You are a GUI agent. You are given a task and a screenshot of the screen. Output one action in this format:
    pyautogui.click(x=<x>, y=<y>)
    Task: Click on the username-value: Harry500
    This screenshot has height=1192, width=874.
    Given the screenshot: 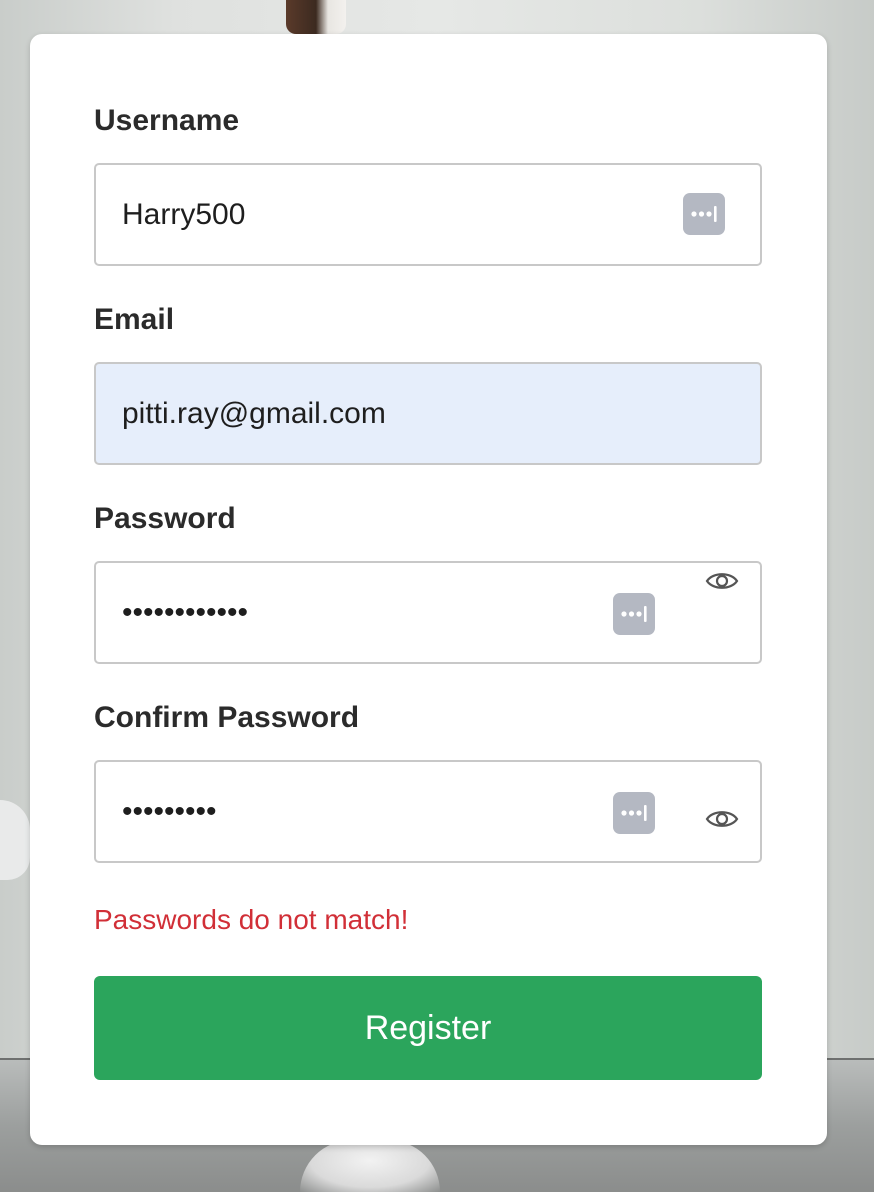 What is the action you would take?
    pyautogui.click(x=184, y=214)
    